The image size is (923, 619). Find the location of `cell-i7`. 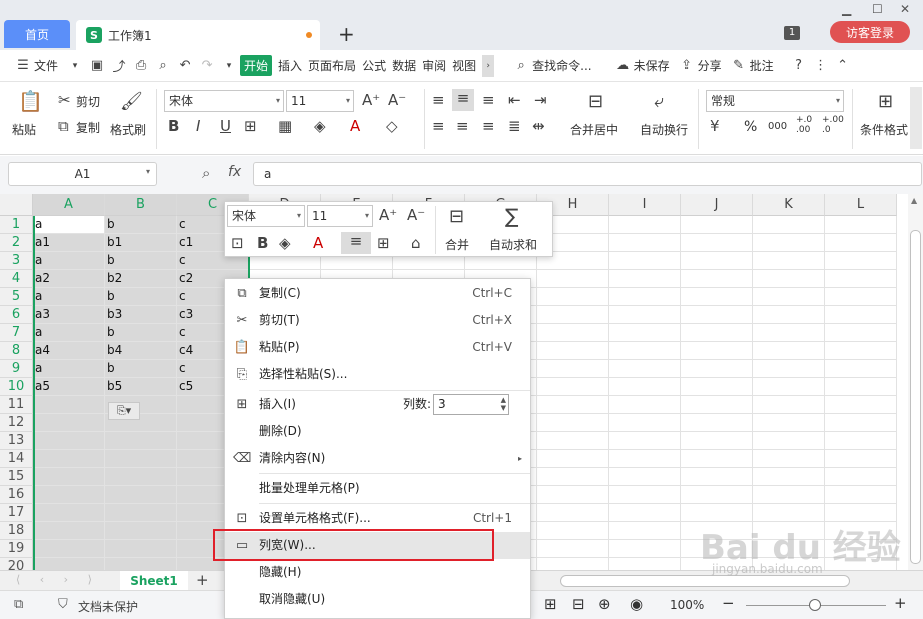

cell-i7 is located at coordinates (645, 333).